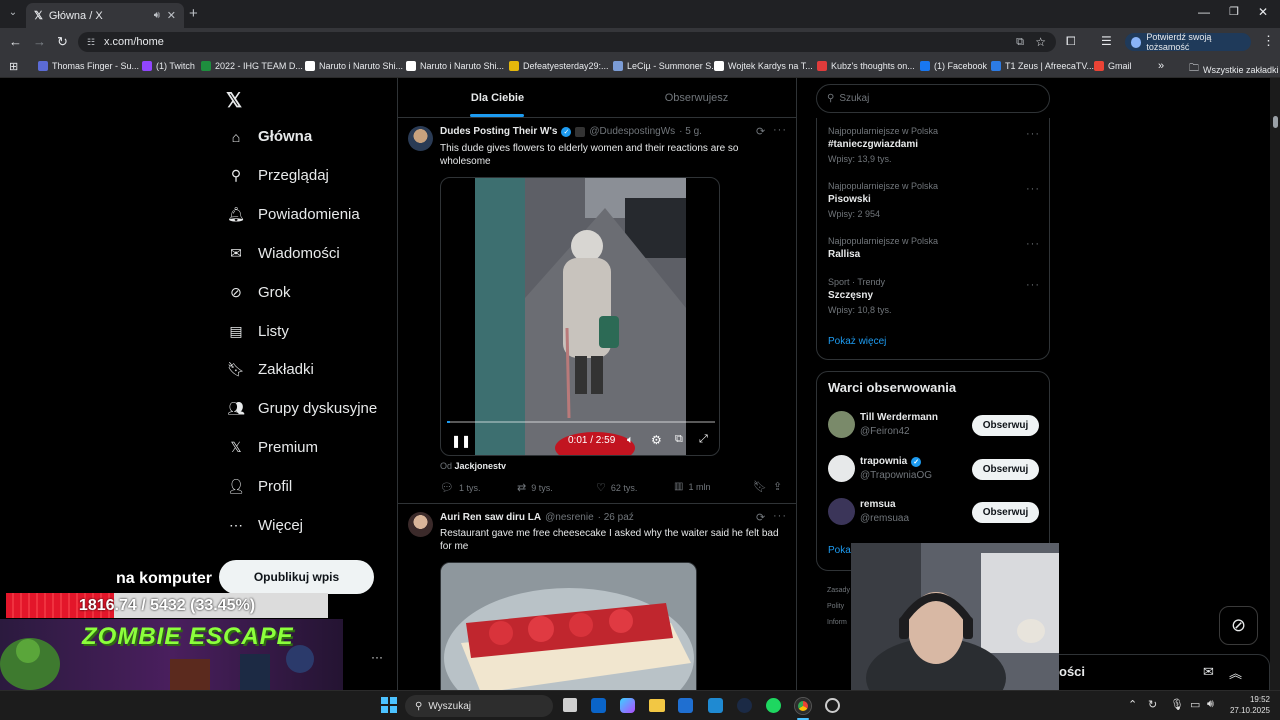 The width and height of the screenshot is (1280, 720). What do you see at coordinates (569, 517) in the screenshot?
I see `author2-handle: @nesrenie` at bounding box center [569, 517].